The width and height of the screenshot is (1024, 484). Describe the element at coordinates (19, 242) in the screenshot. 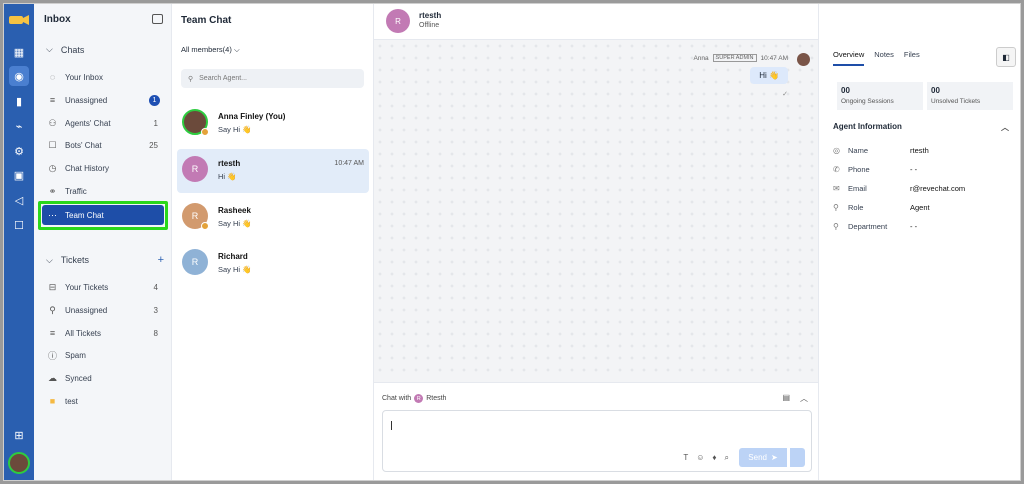

I see `left-rail: ▦ ◉ ▮ ⌁ ⚙ ▣ ◁ ☐ ⊞` at that location.